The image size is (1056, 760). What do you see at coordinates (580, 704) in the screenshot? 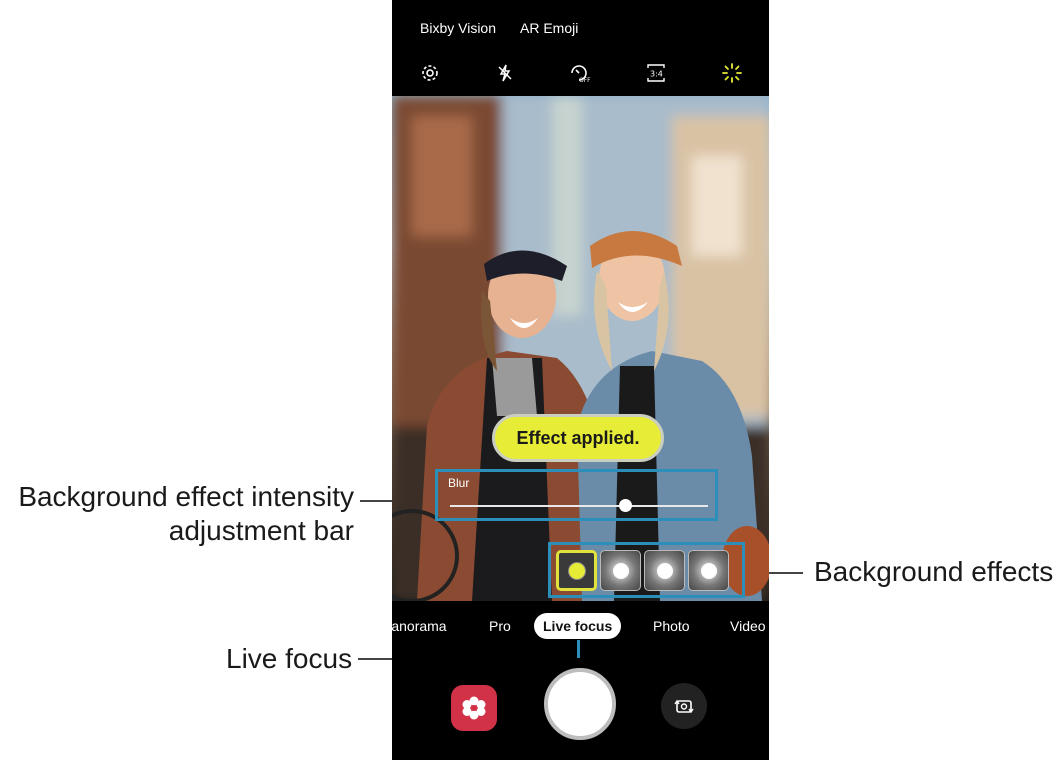
I see `shutter-button` at bounding box center [580, 704].